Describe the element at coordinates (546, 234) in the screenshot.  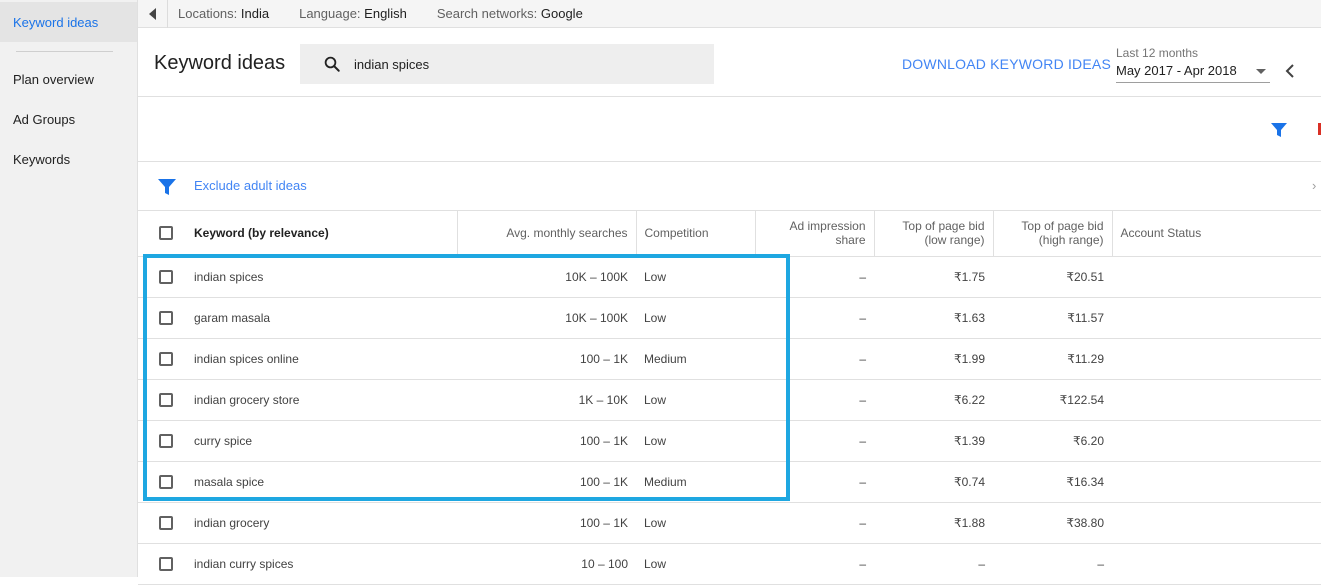
I see `column-header-avg-monthly-searches: Avg. monthly searches` at that location.